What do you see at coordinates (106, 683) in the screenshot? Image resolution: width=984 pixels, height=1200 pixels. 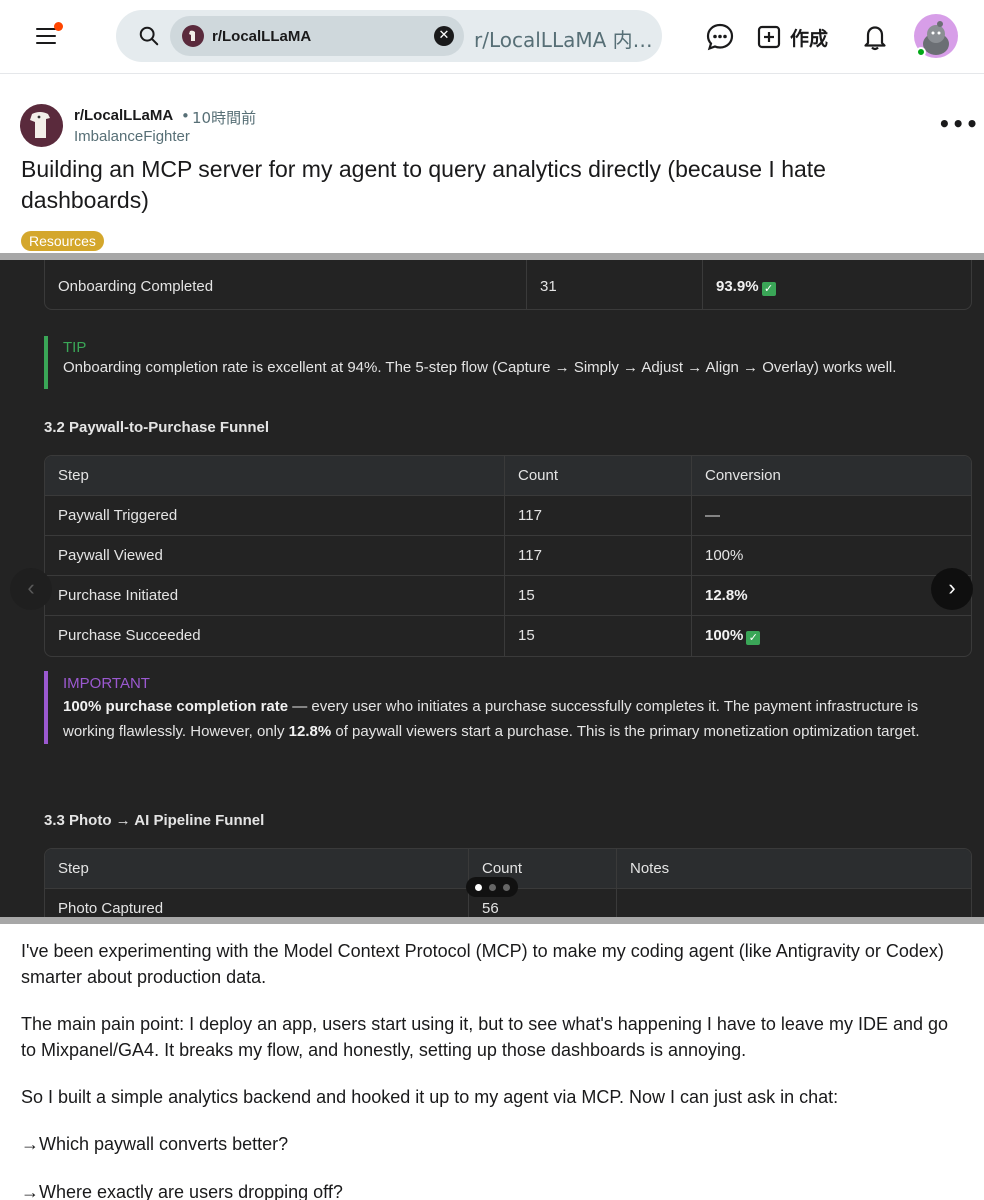 I see `important-tag: IMPORTANT` at bounding box center [106, 683].